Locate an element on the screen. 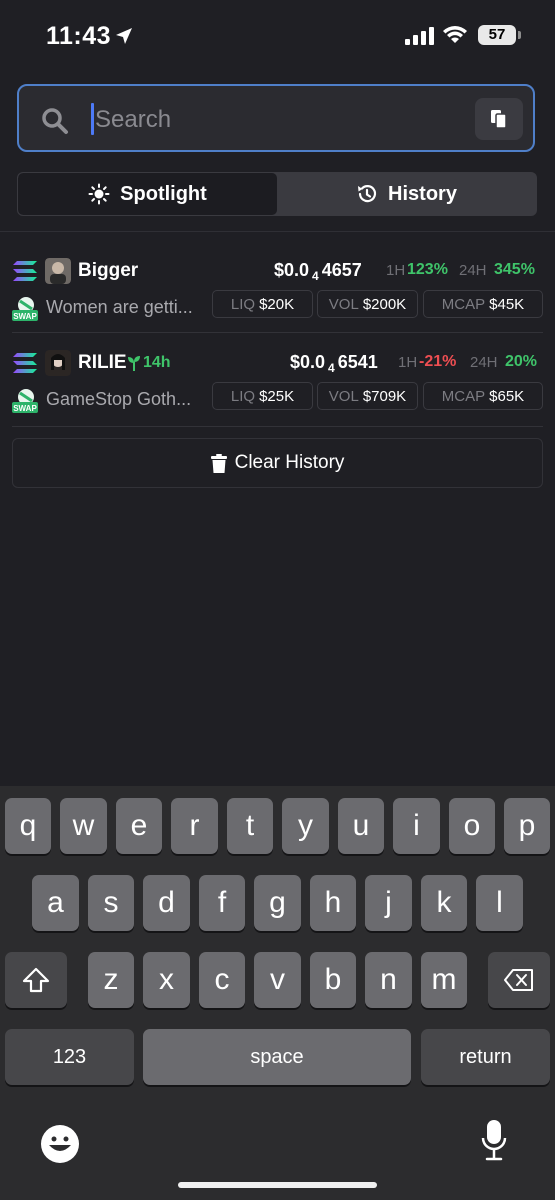  key-x: x is located at coordinates (166, 980).